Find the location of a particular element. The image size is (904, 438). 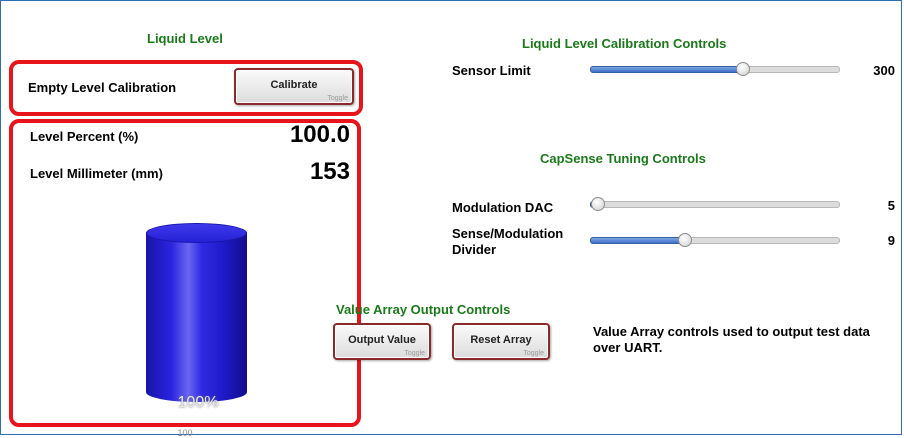

level-percent-label: Level Percent (%) is located at coordinates (84, 136).